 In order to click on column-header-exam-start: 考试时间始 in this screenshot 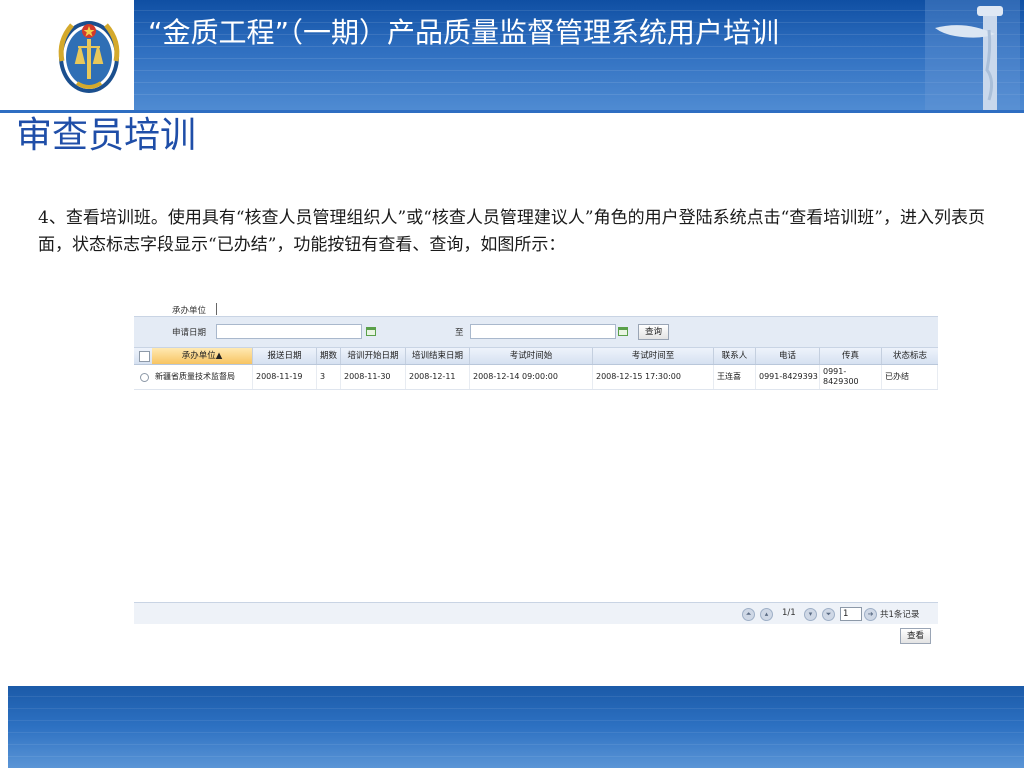, I will do `click(531, 356)`.